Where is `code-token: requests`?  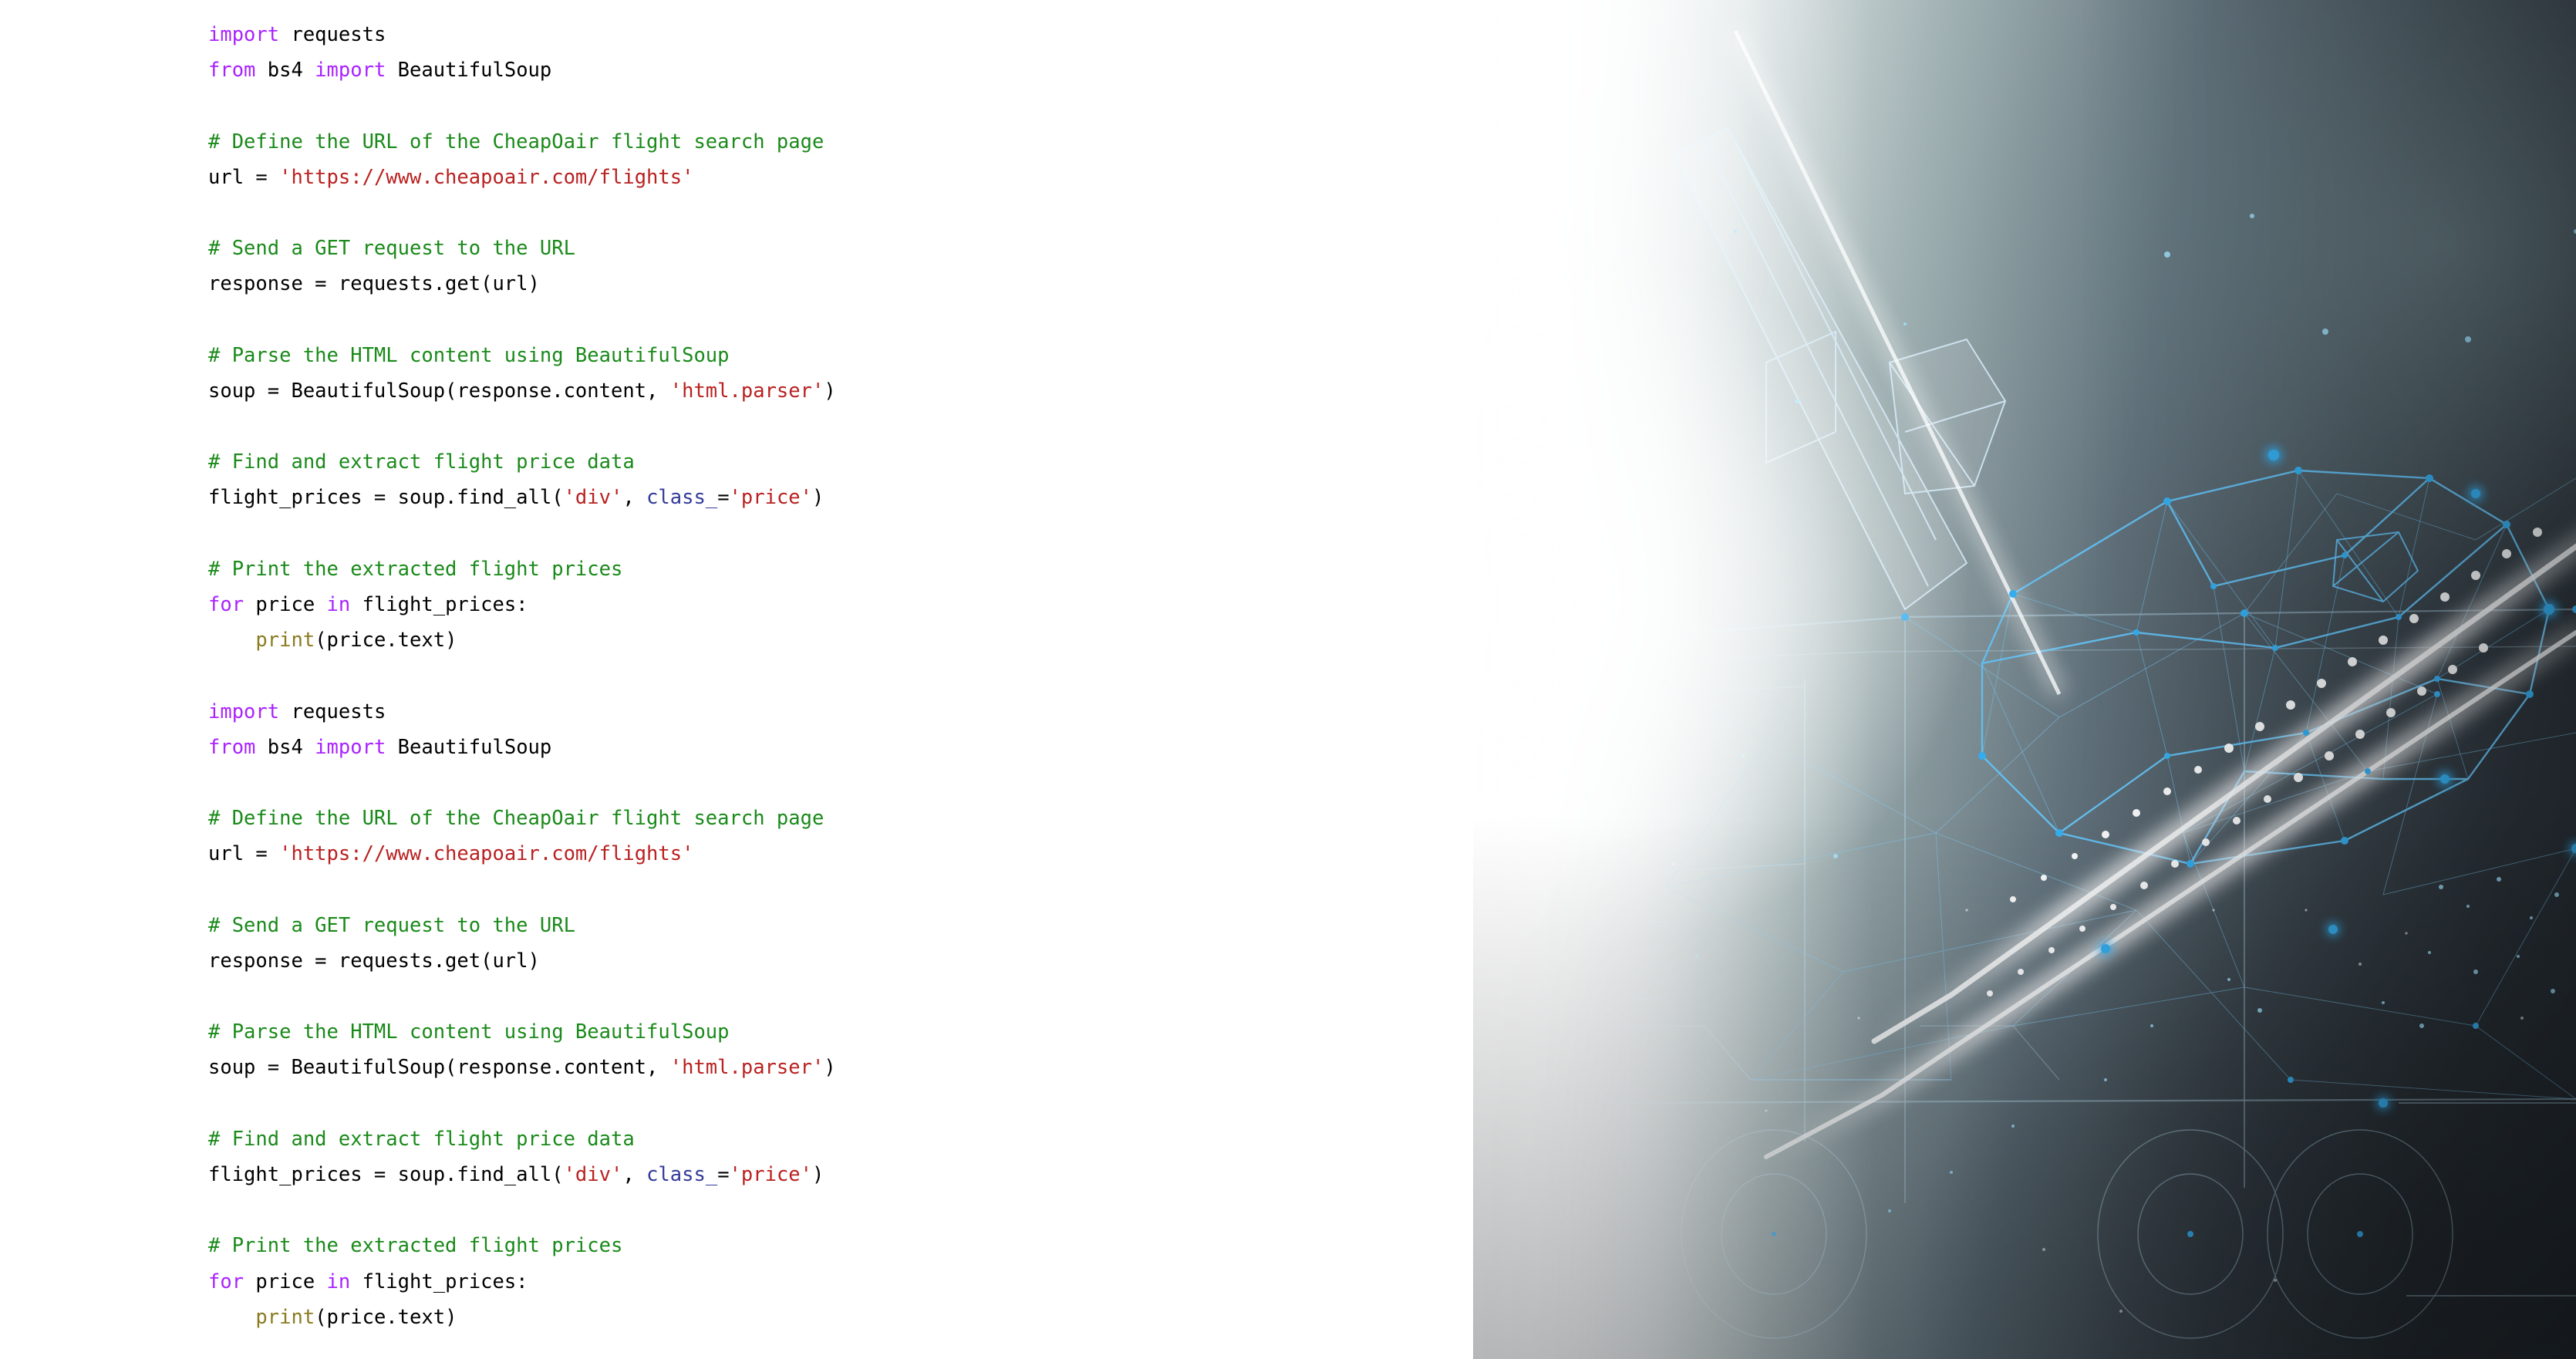 code-token: requests is located at coordinates (332, 34).